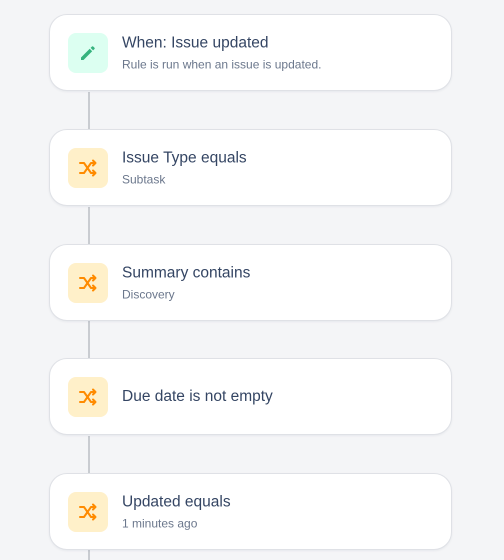  I want to click on condition-card-summary: Summary contains Discovery, so click(250, 282).